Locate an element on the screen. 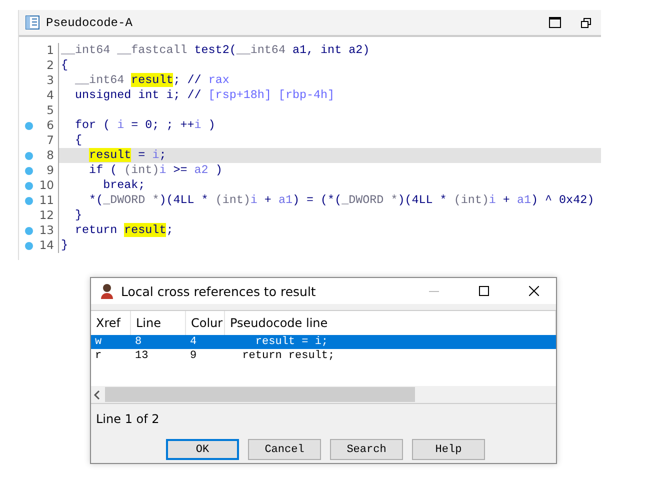 The height and width of the screenshot is (481, 656). dialog-title: Local cross references to result is located at coordinates (219, 291).